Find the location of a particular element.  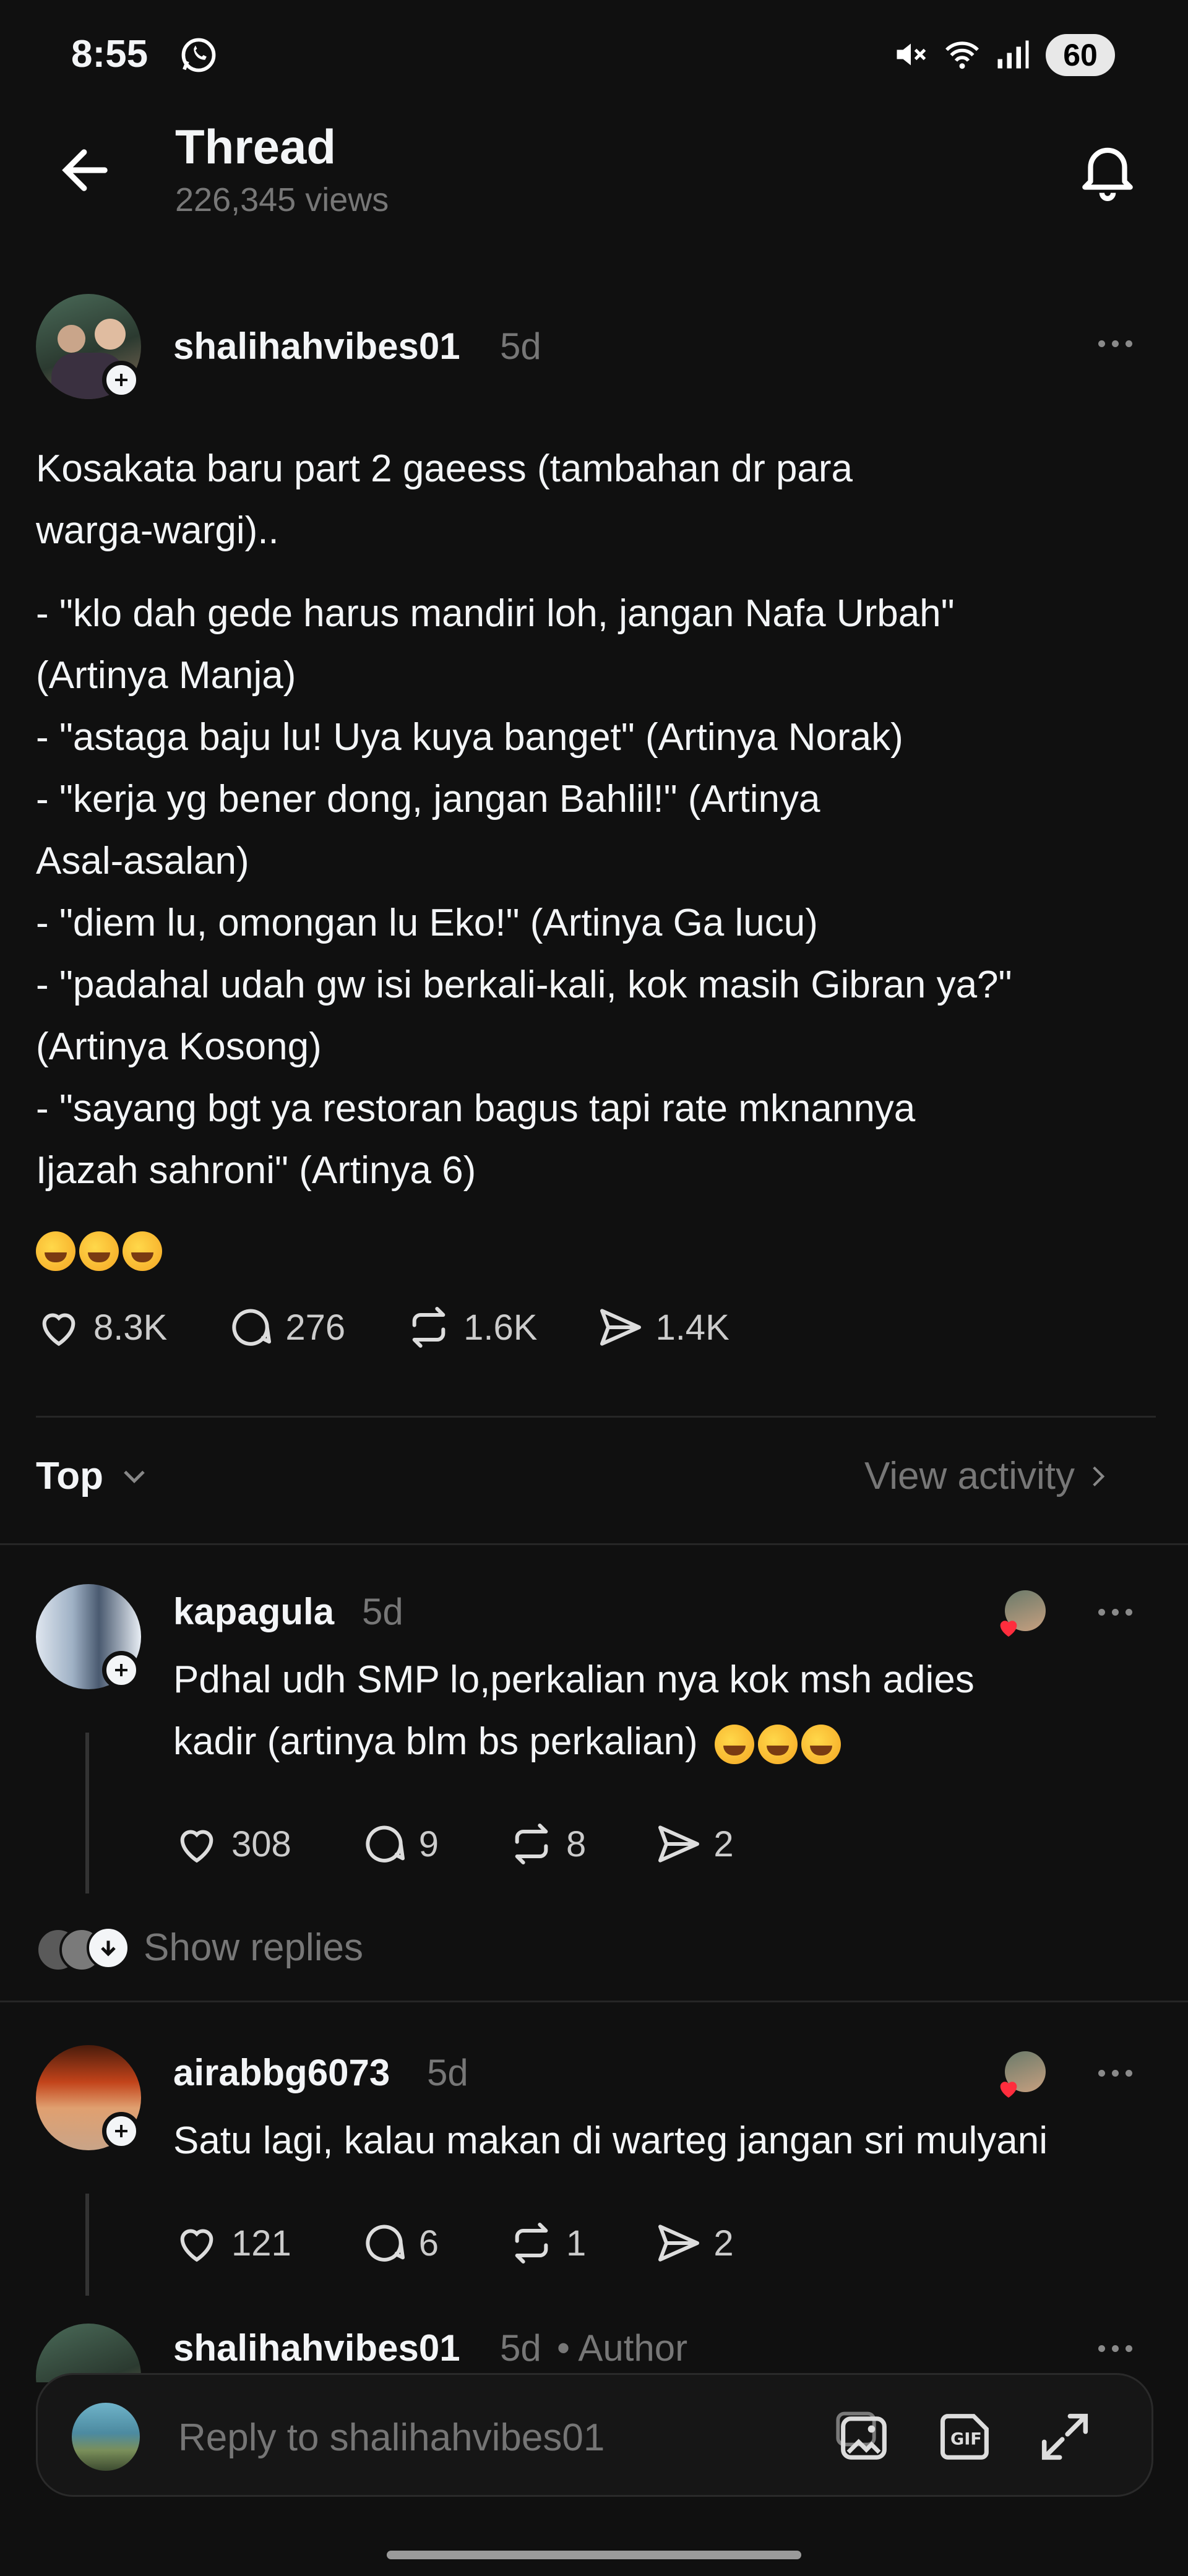

show-replies-button: Show replies is located at coordinates (200, 1947).